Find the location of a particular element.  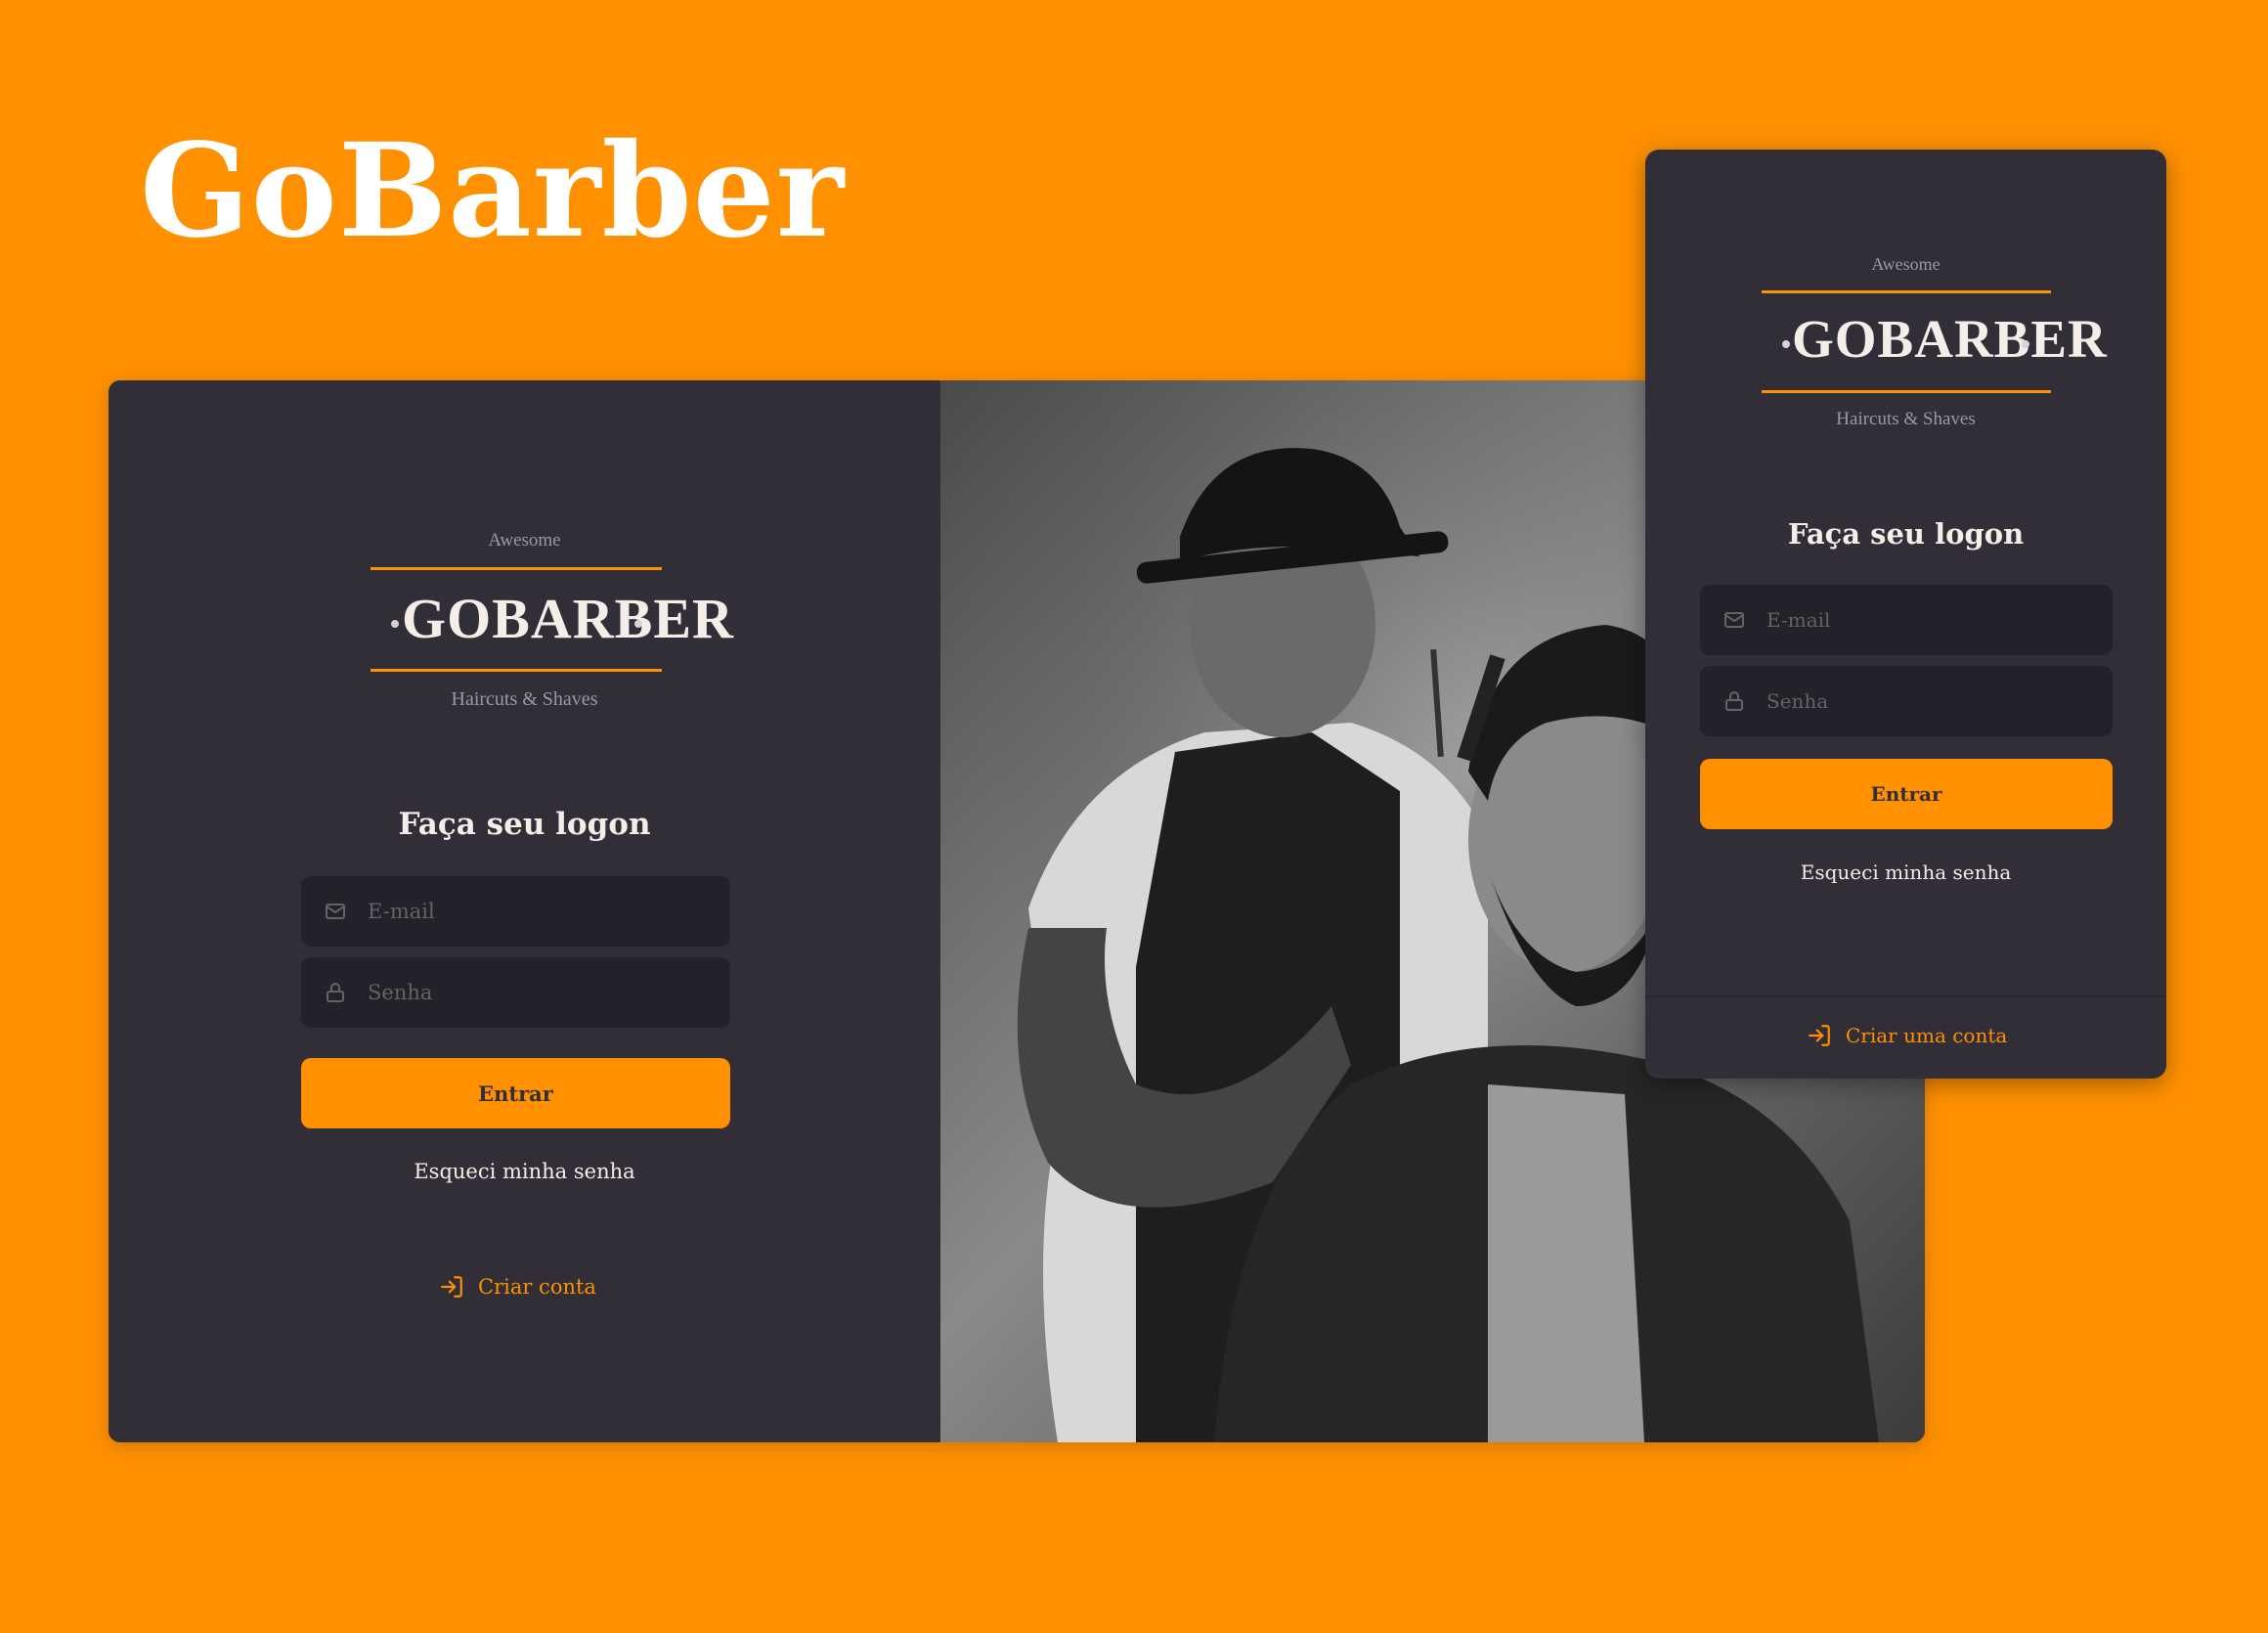

mobile-footer: Criar uma conta is located at coordinates (1905, 1037).